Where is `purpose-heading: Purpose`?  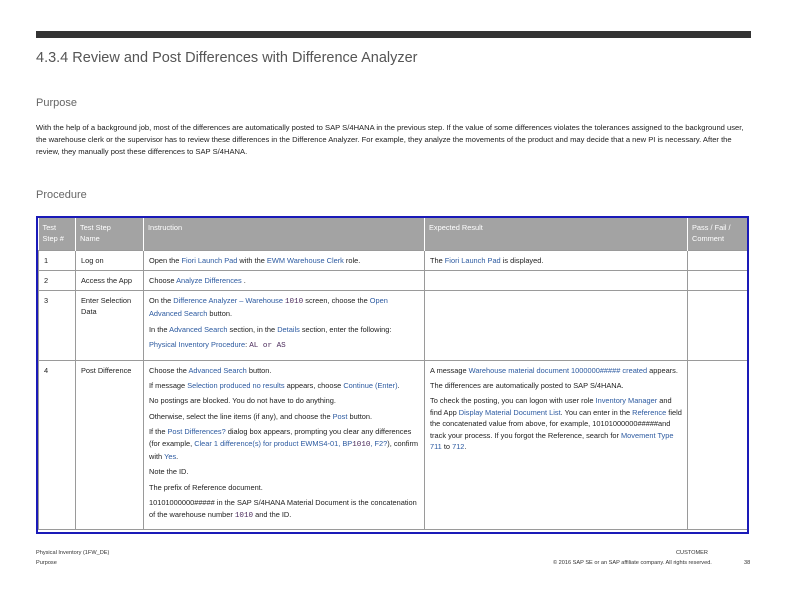 purpose-heading: Purpose is located at coordinates (56, 103).